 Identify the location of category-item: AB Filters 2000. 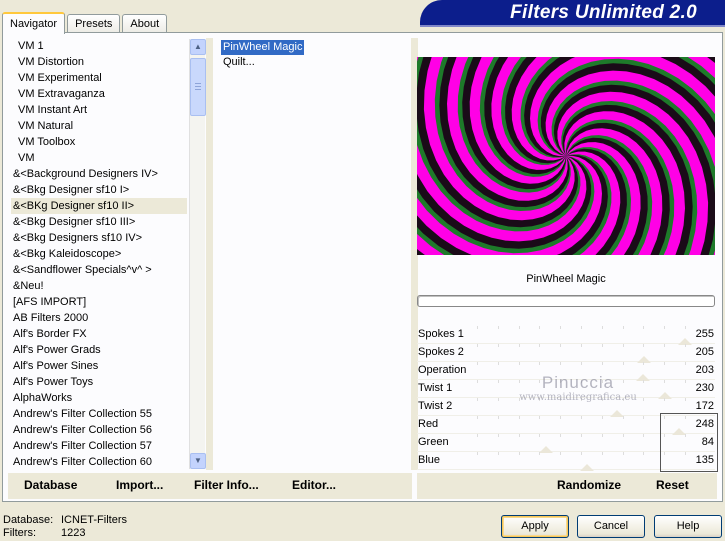
(99, 318).